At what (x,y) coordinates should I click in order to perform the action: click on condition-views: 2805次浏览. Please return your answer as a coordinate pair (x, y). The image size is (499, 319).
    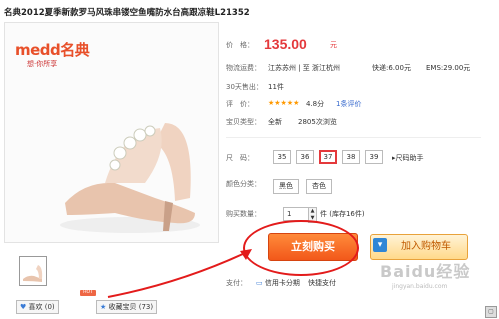
    Looking at the image, I should click on (317, 122).